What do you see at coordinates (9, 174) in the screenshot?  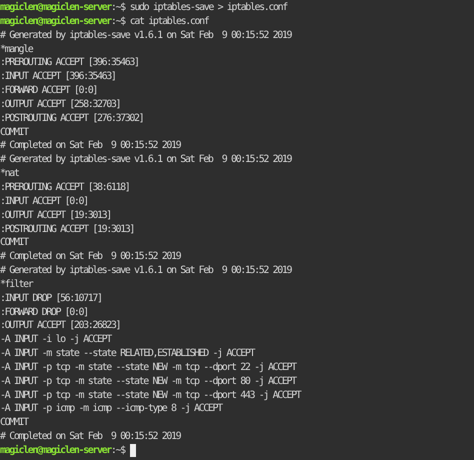 I see `output-line: *nat` at bounding box center [9, 174].